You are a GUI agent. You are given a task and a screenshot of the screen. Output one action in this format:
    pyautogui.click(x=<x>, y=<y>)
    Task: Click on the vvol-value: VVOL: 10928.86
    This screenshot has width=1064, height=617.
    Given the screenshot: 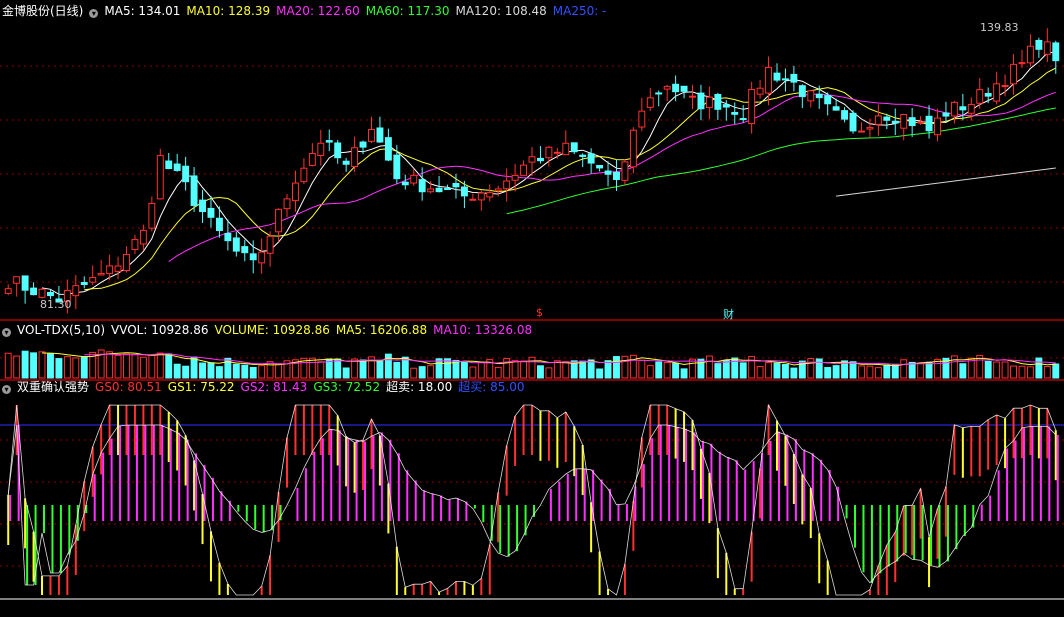 What is the action you would take?
    pyautogui.click(x=160, y=330)
    